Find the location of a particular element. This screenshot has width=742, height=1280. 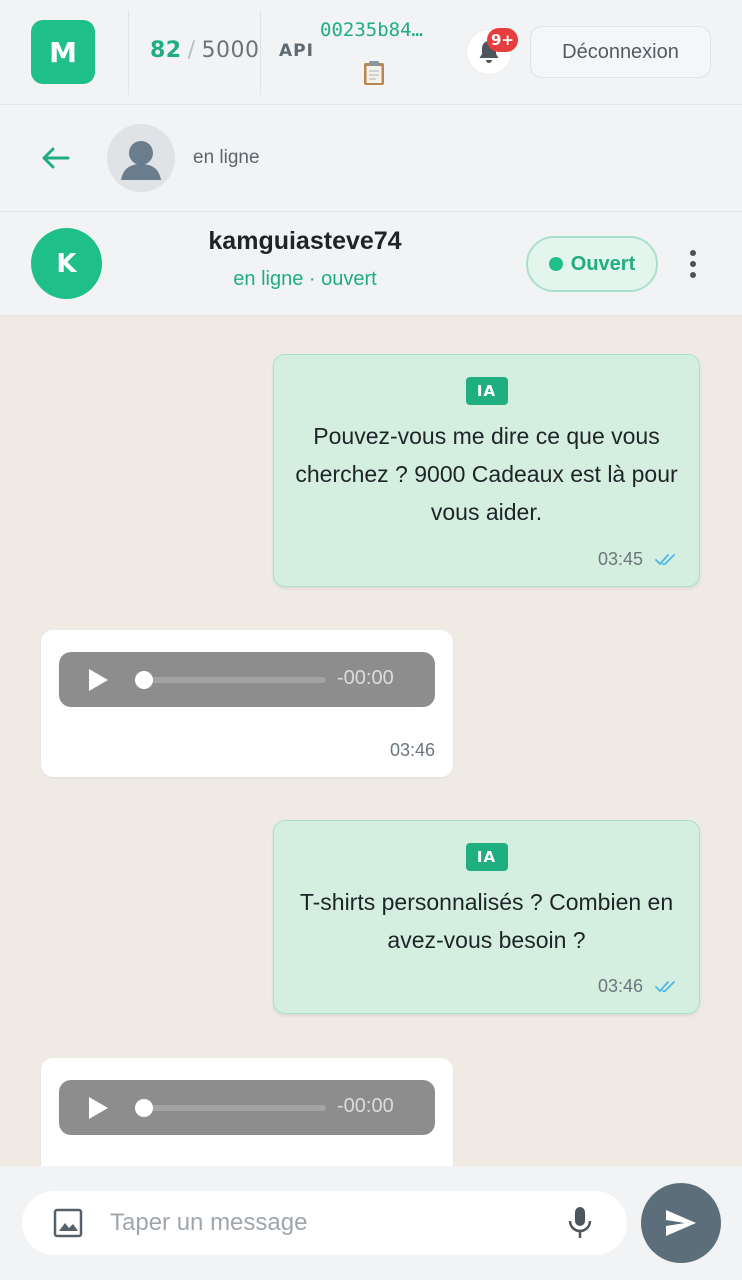

message-time: 03:45 is located at coordinates (620, 559).